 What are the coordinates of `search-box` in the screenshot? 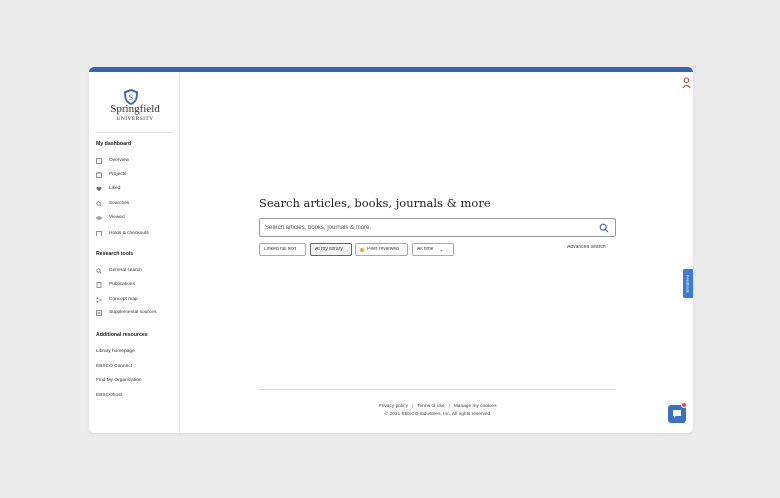 It's located at (437, 227).